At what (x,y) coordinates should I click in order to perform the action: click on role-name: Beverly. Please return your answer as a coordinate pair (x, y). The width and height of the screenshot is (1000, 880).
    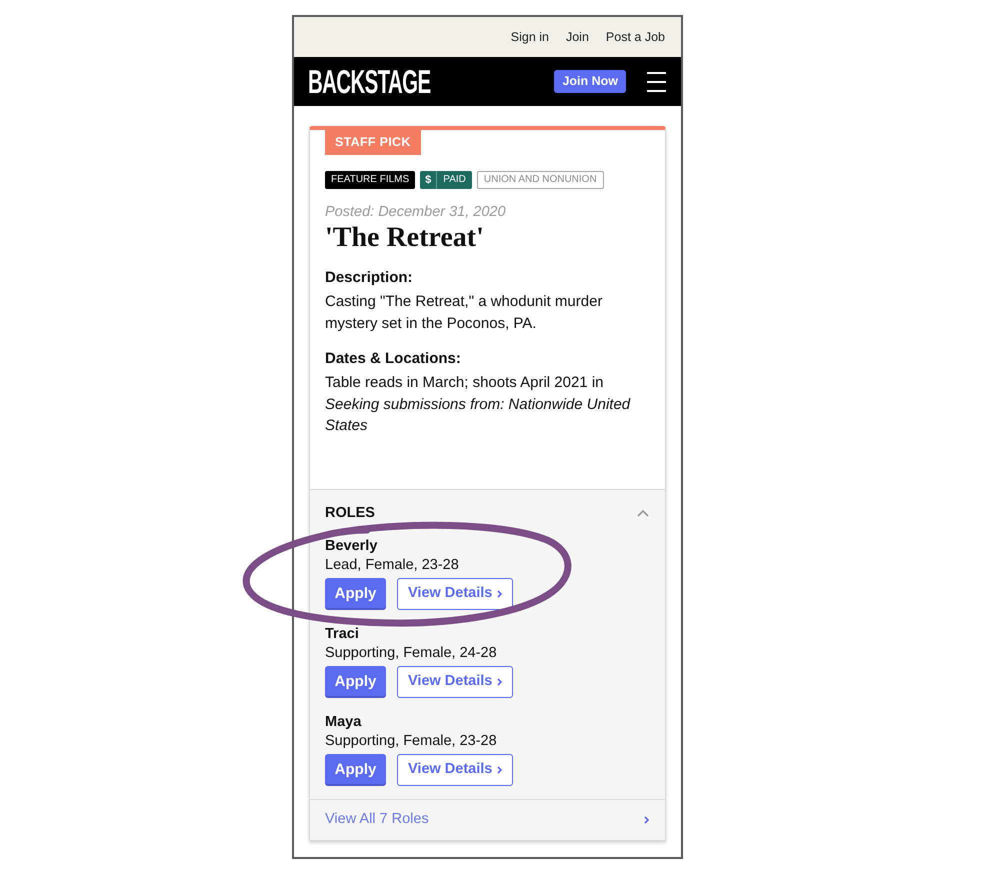
    Looking at the image, I should click on (351, 545).